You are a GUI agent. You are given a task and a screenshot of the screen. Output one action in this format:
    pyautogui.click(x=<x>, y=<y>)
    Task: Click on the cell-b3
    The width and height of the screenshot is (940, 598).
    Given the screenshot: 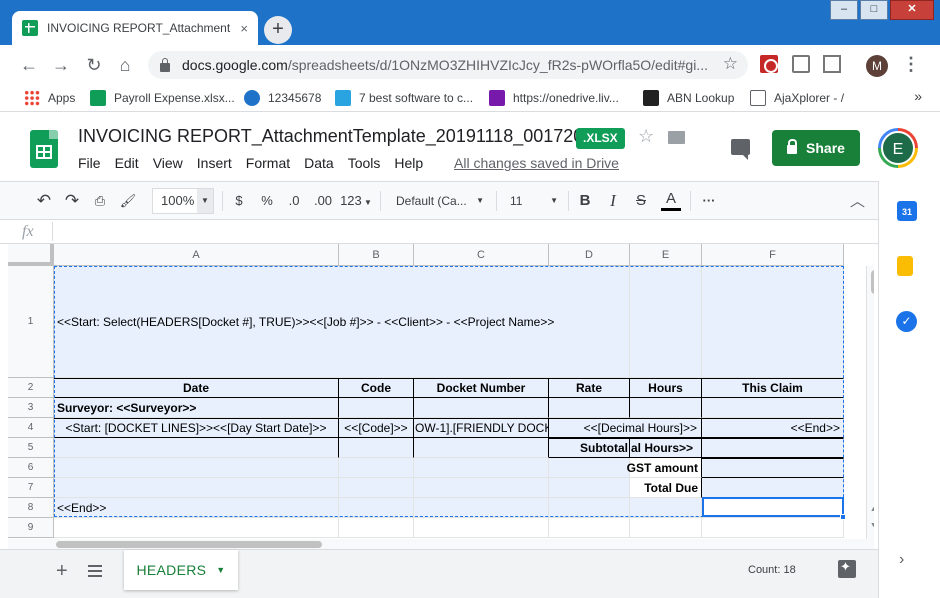 What is the action you would take?
    pyautogui.click(x=376, y=408)
    